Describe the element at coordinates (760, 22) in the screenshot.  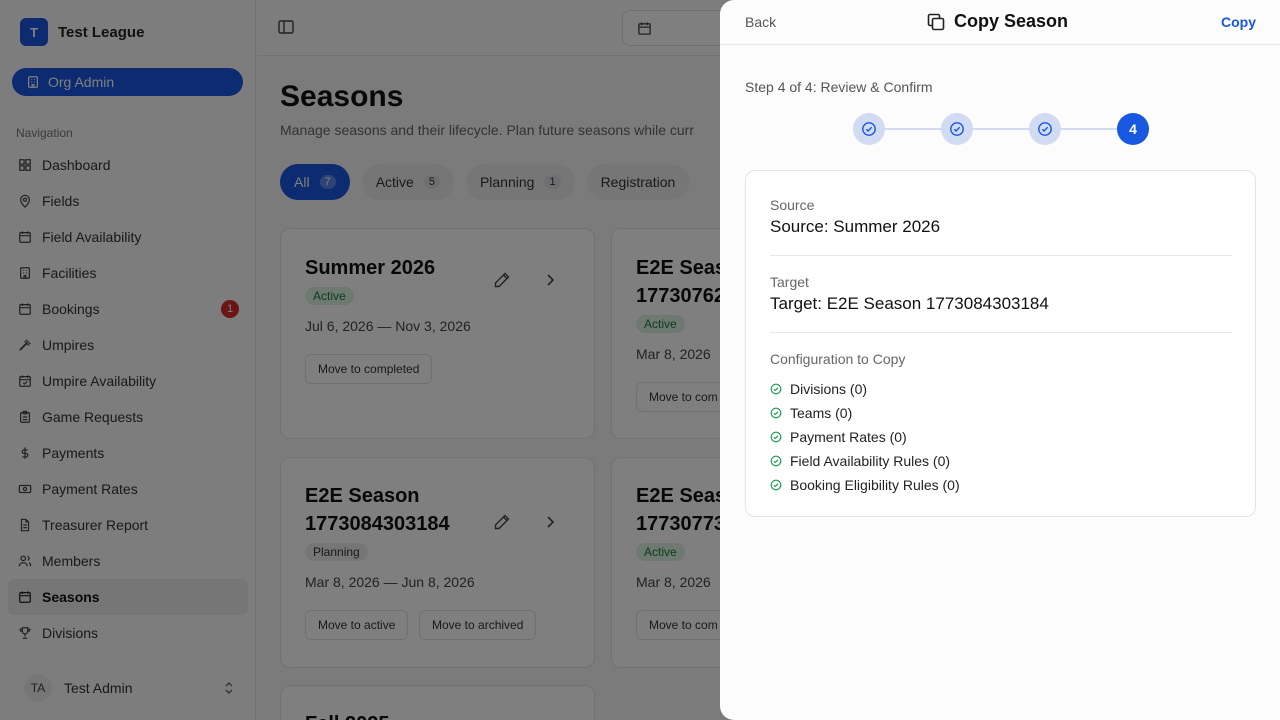
I see `back-button: Back` at that location.